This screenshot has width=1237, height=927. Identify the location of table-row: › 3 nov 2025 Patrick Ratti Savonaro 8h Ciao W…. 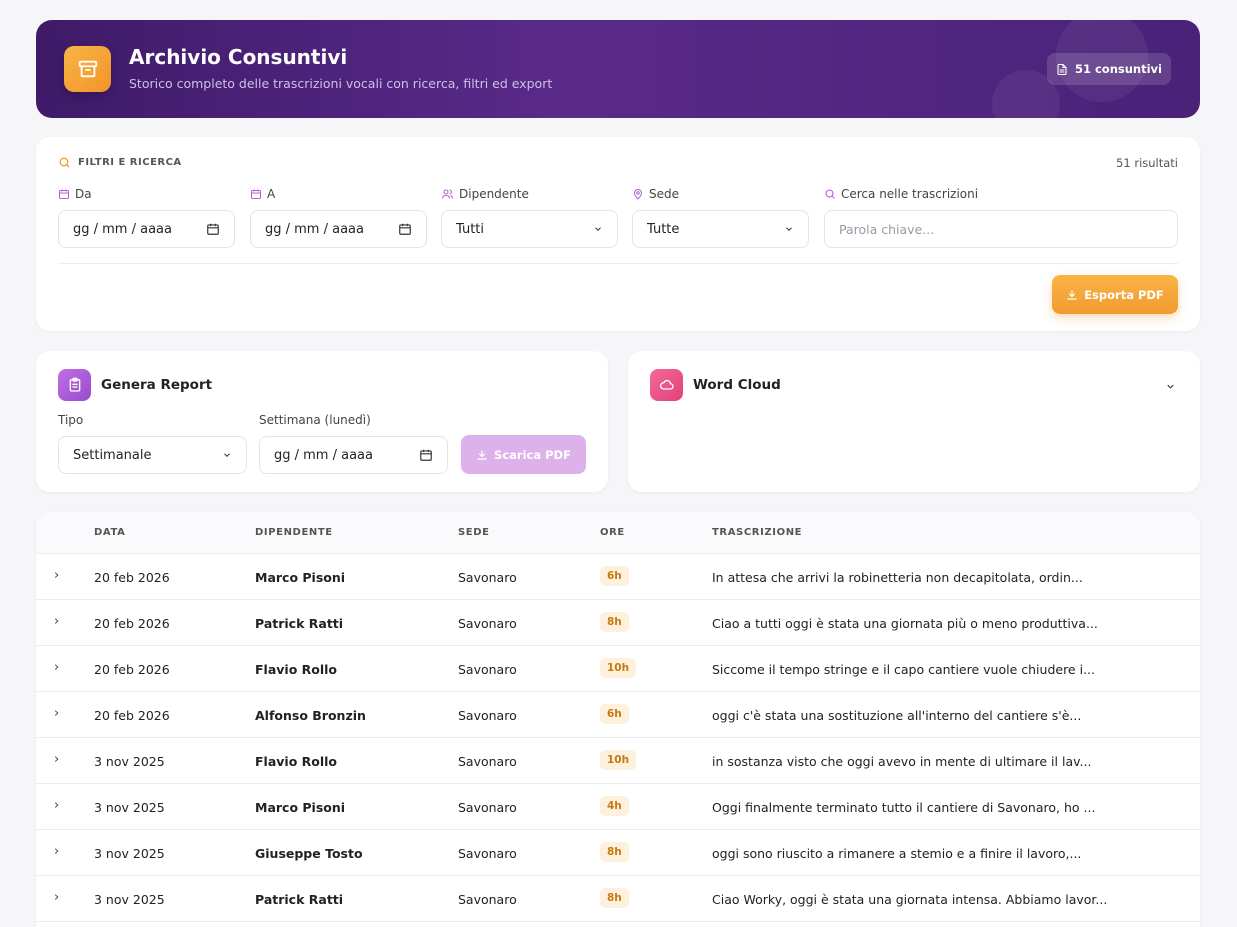
(618, 899).